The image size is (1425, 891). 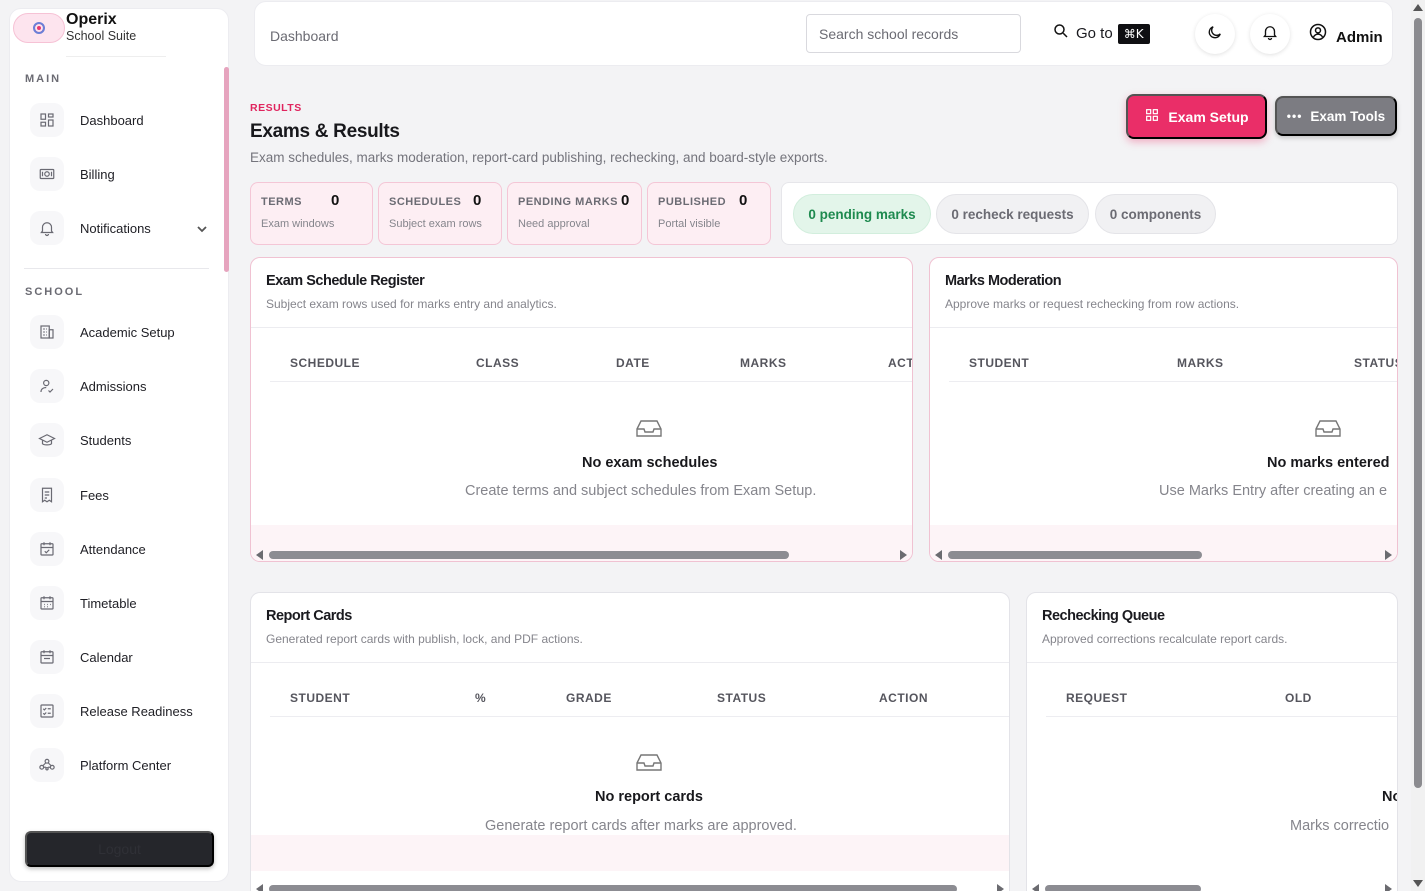 What do you see at coordinates (119, 174) in the screenshot?
I see `sidebar-item-billing: Billing` at bounding box center [119, 174].